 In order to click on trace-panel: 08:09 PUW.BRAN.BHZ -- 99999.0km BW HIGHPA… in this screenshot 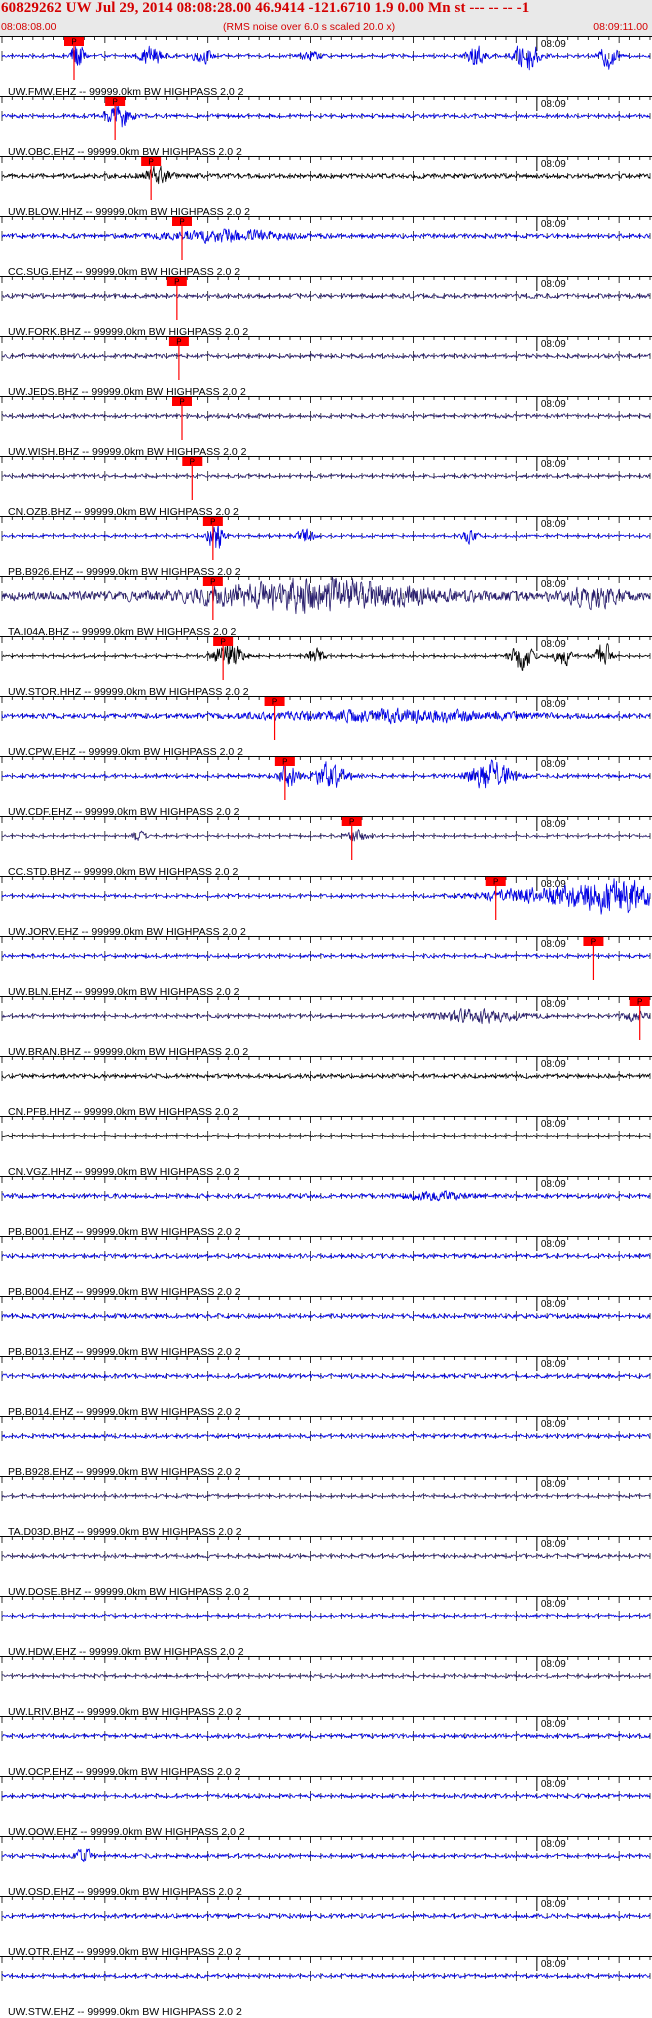, I will do `click(326, 1027)`.